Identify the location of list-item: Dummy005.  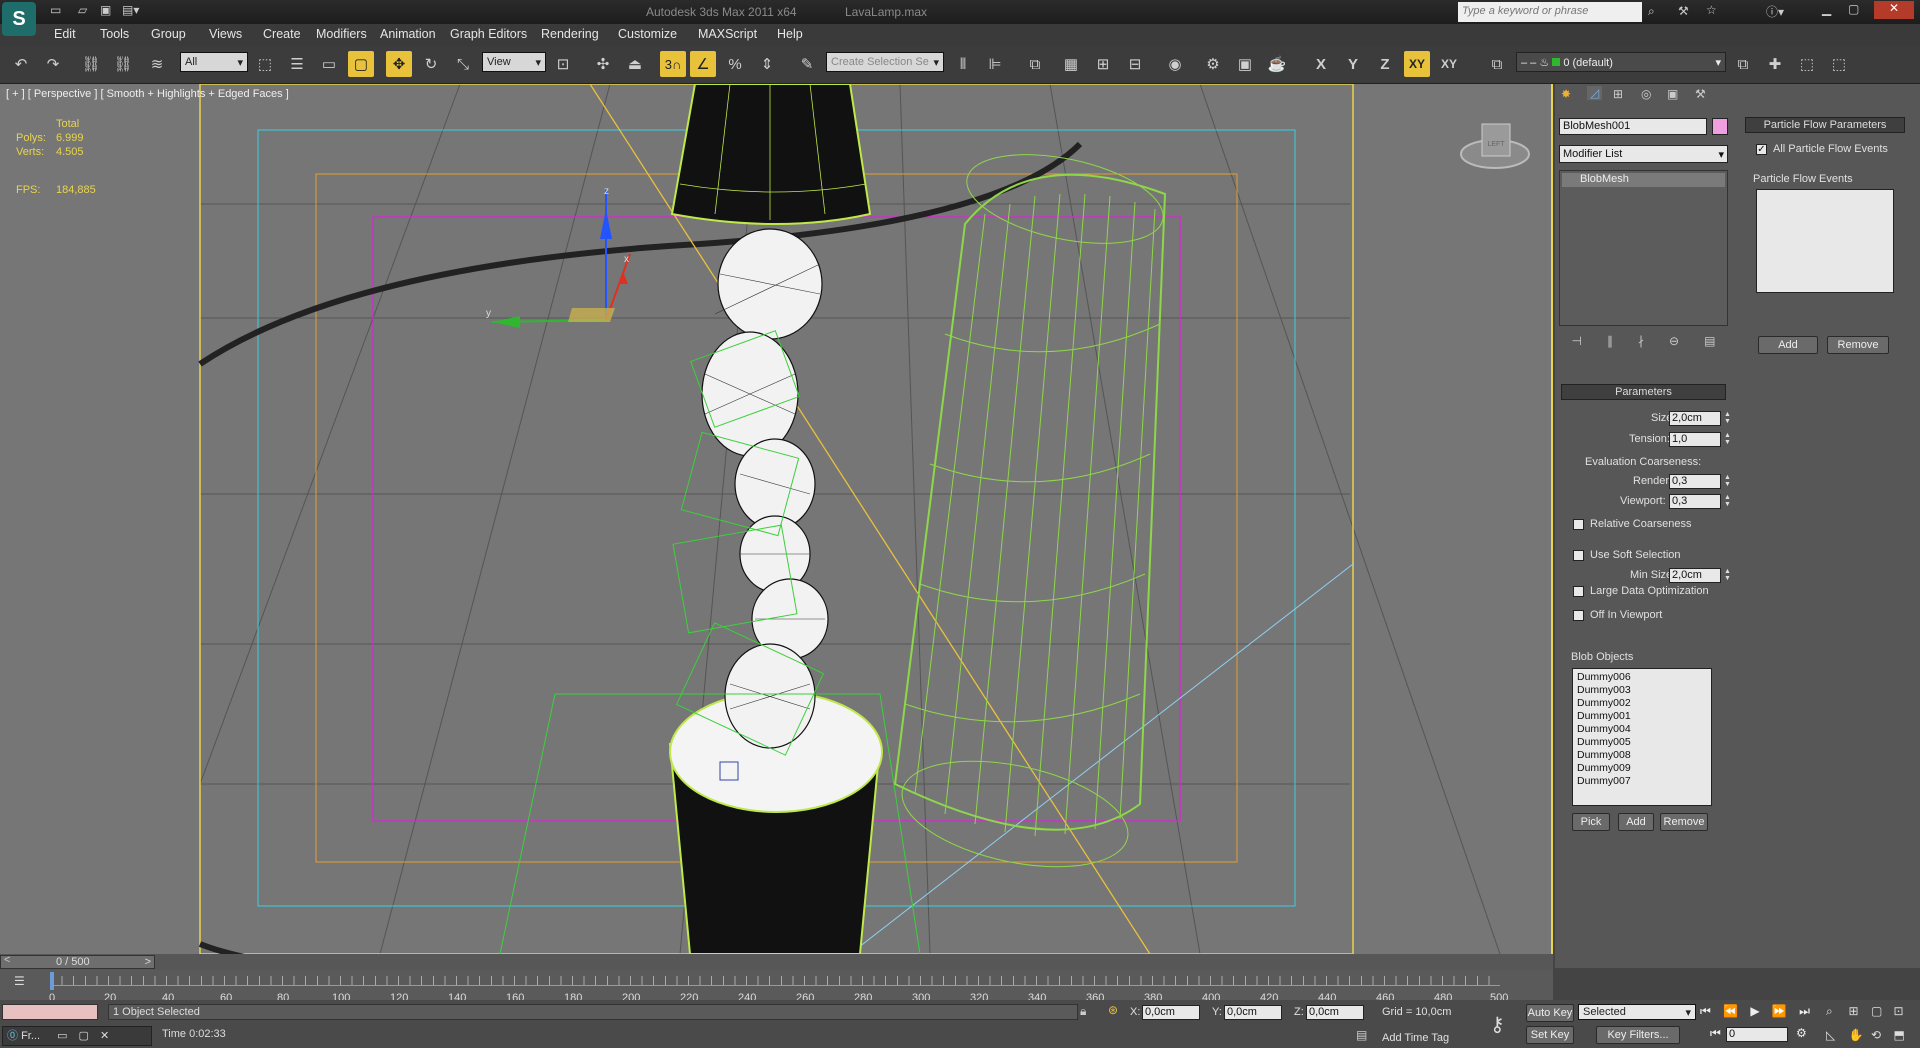
(1642, 742).